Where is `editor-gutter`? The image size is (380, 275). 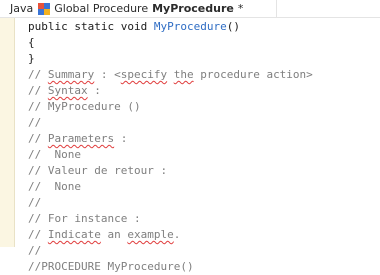 editor-gutter is located at coordinates (7, 132).